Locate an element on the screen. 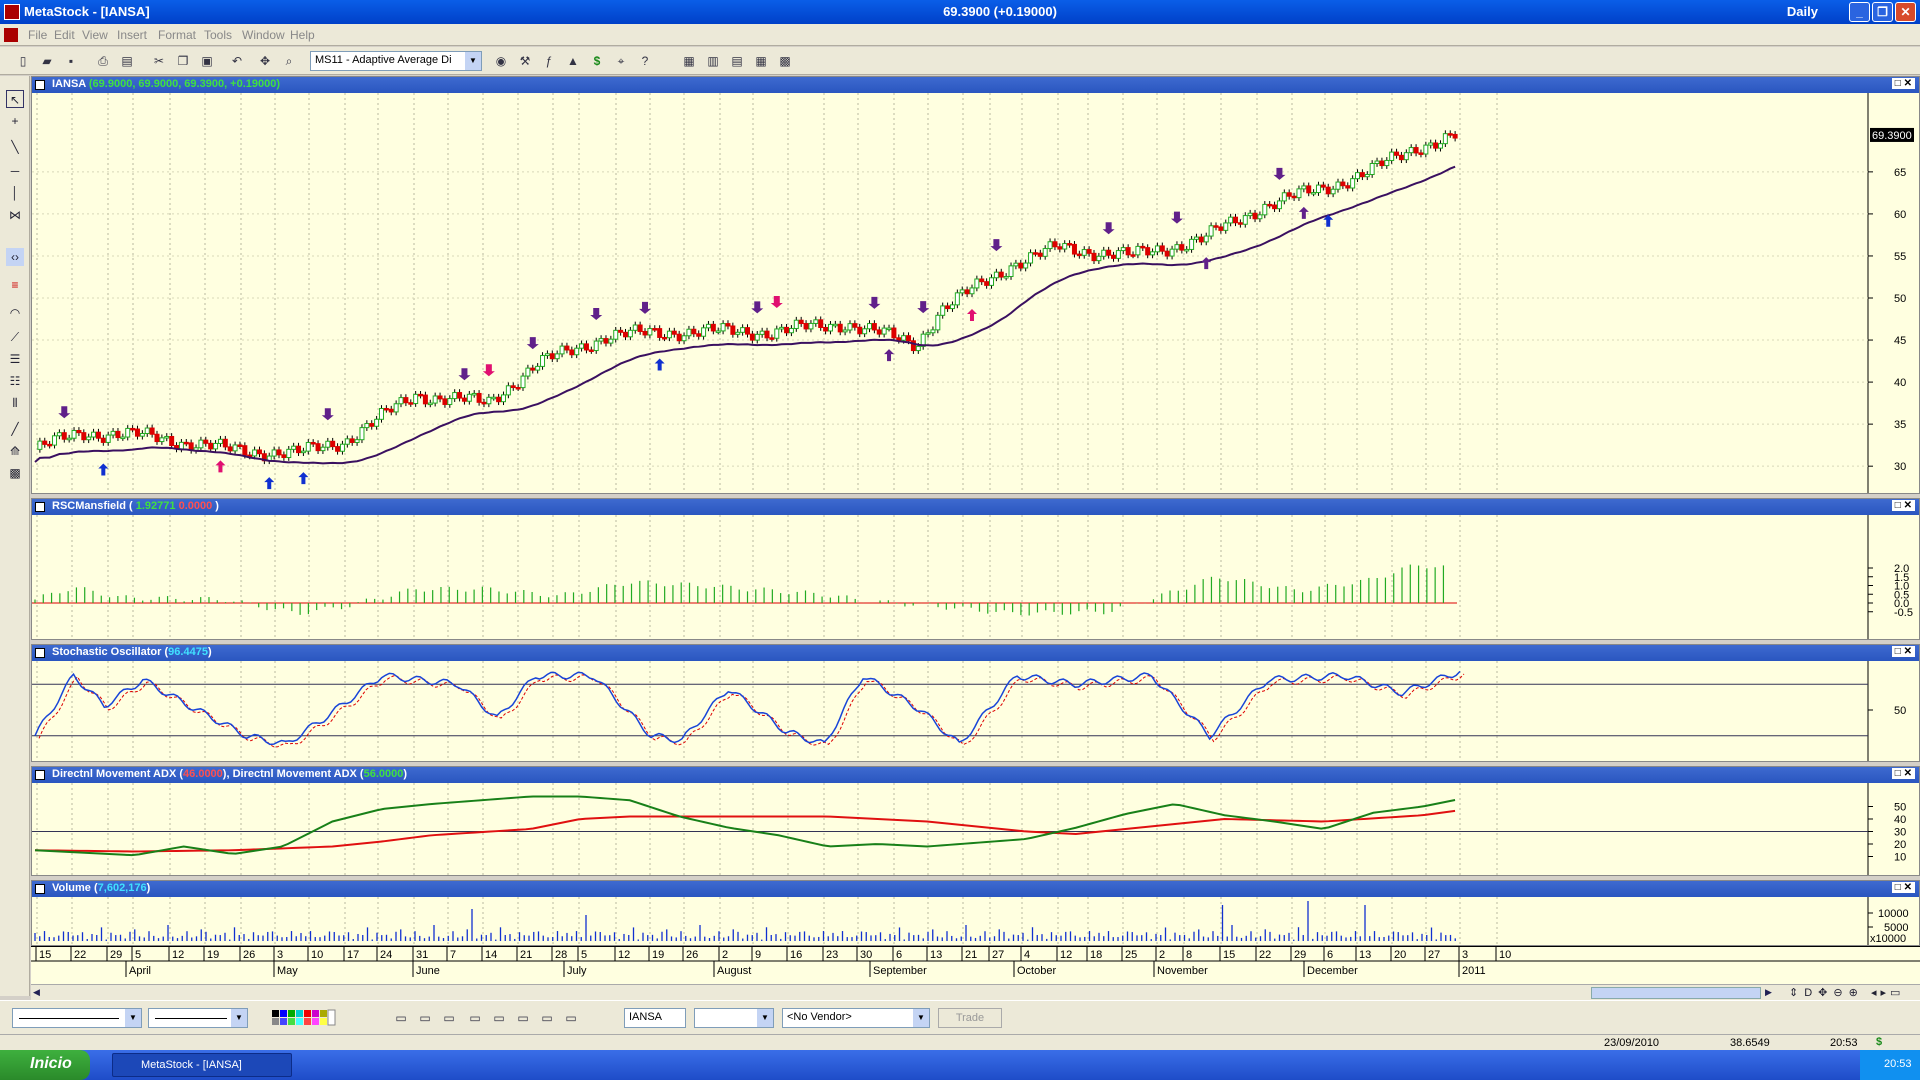  tile-grid-icon: ▦ is located at coordinates (761, 61).